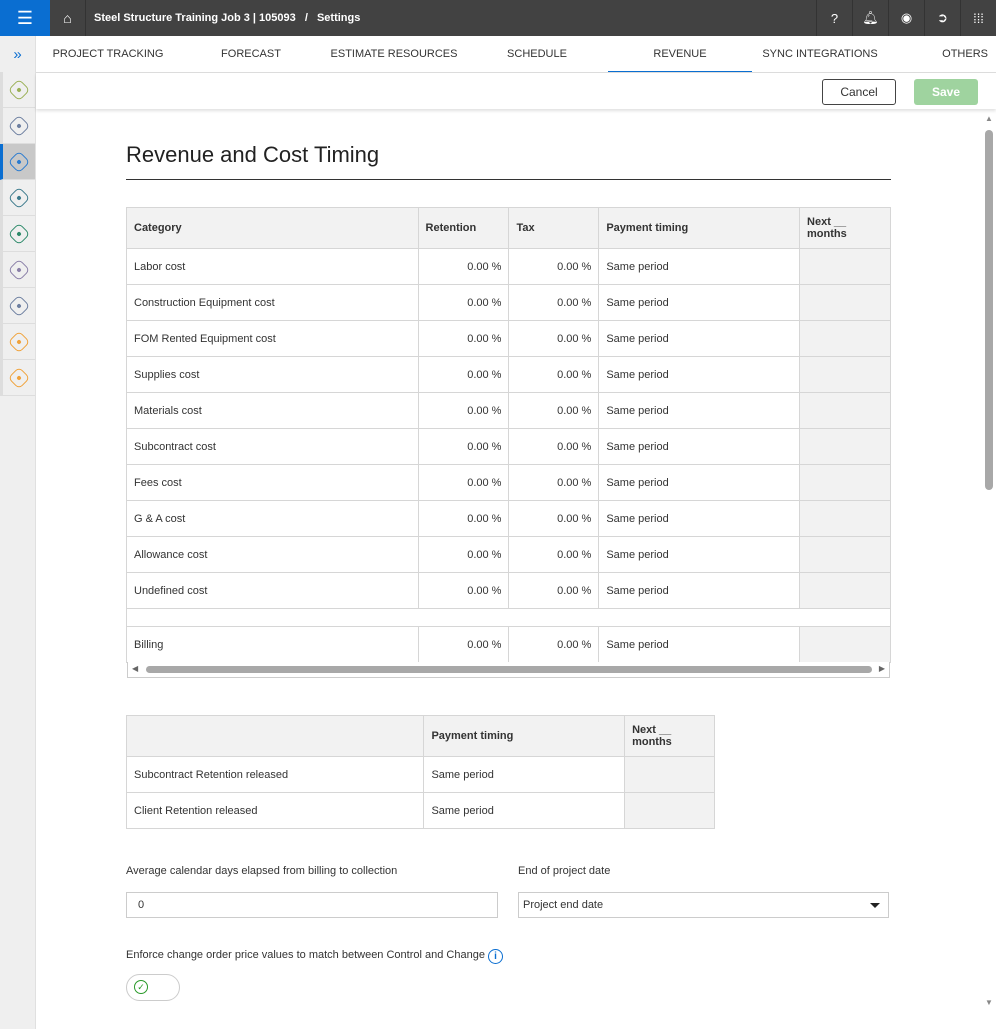 The height and width of the screenshot is (1029, 996). Describe the element at coordinates (394, 54) in the screenshot. I see `tab-estimate-resources: ESTIMATE RESOURCES` at that location.